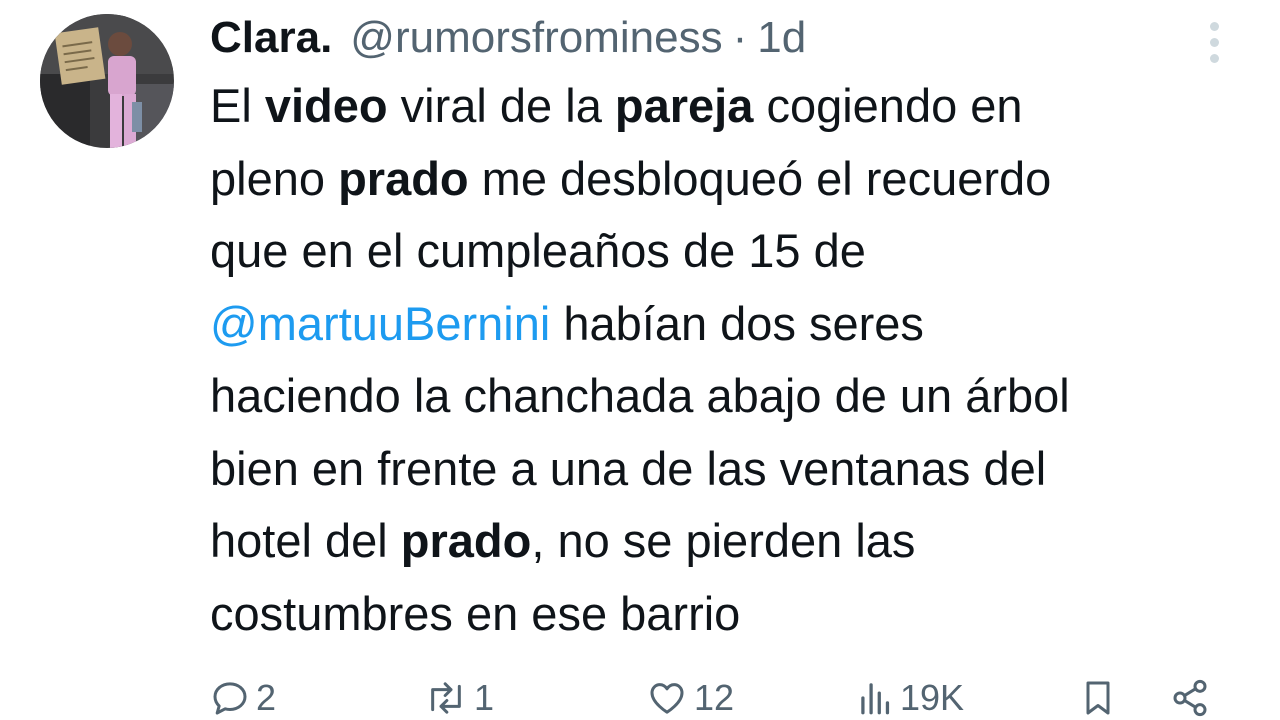 Image resolution: width=1280 pixels, height=720 pixels. What do you see at coordinates (536, 38) in the screenshot?
I see `author-handle: @rumorsfrominess` at bounding box center [536, 38].